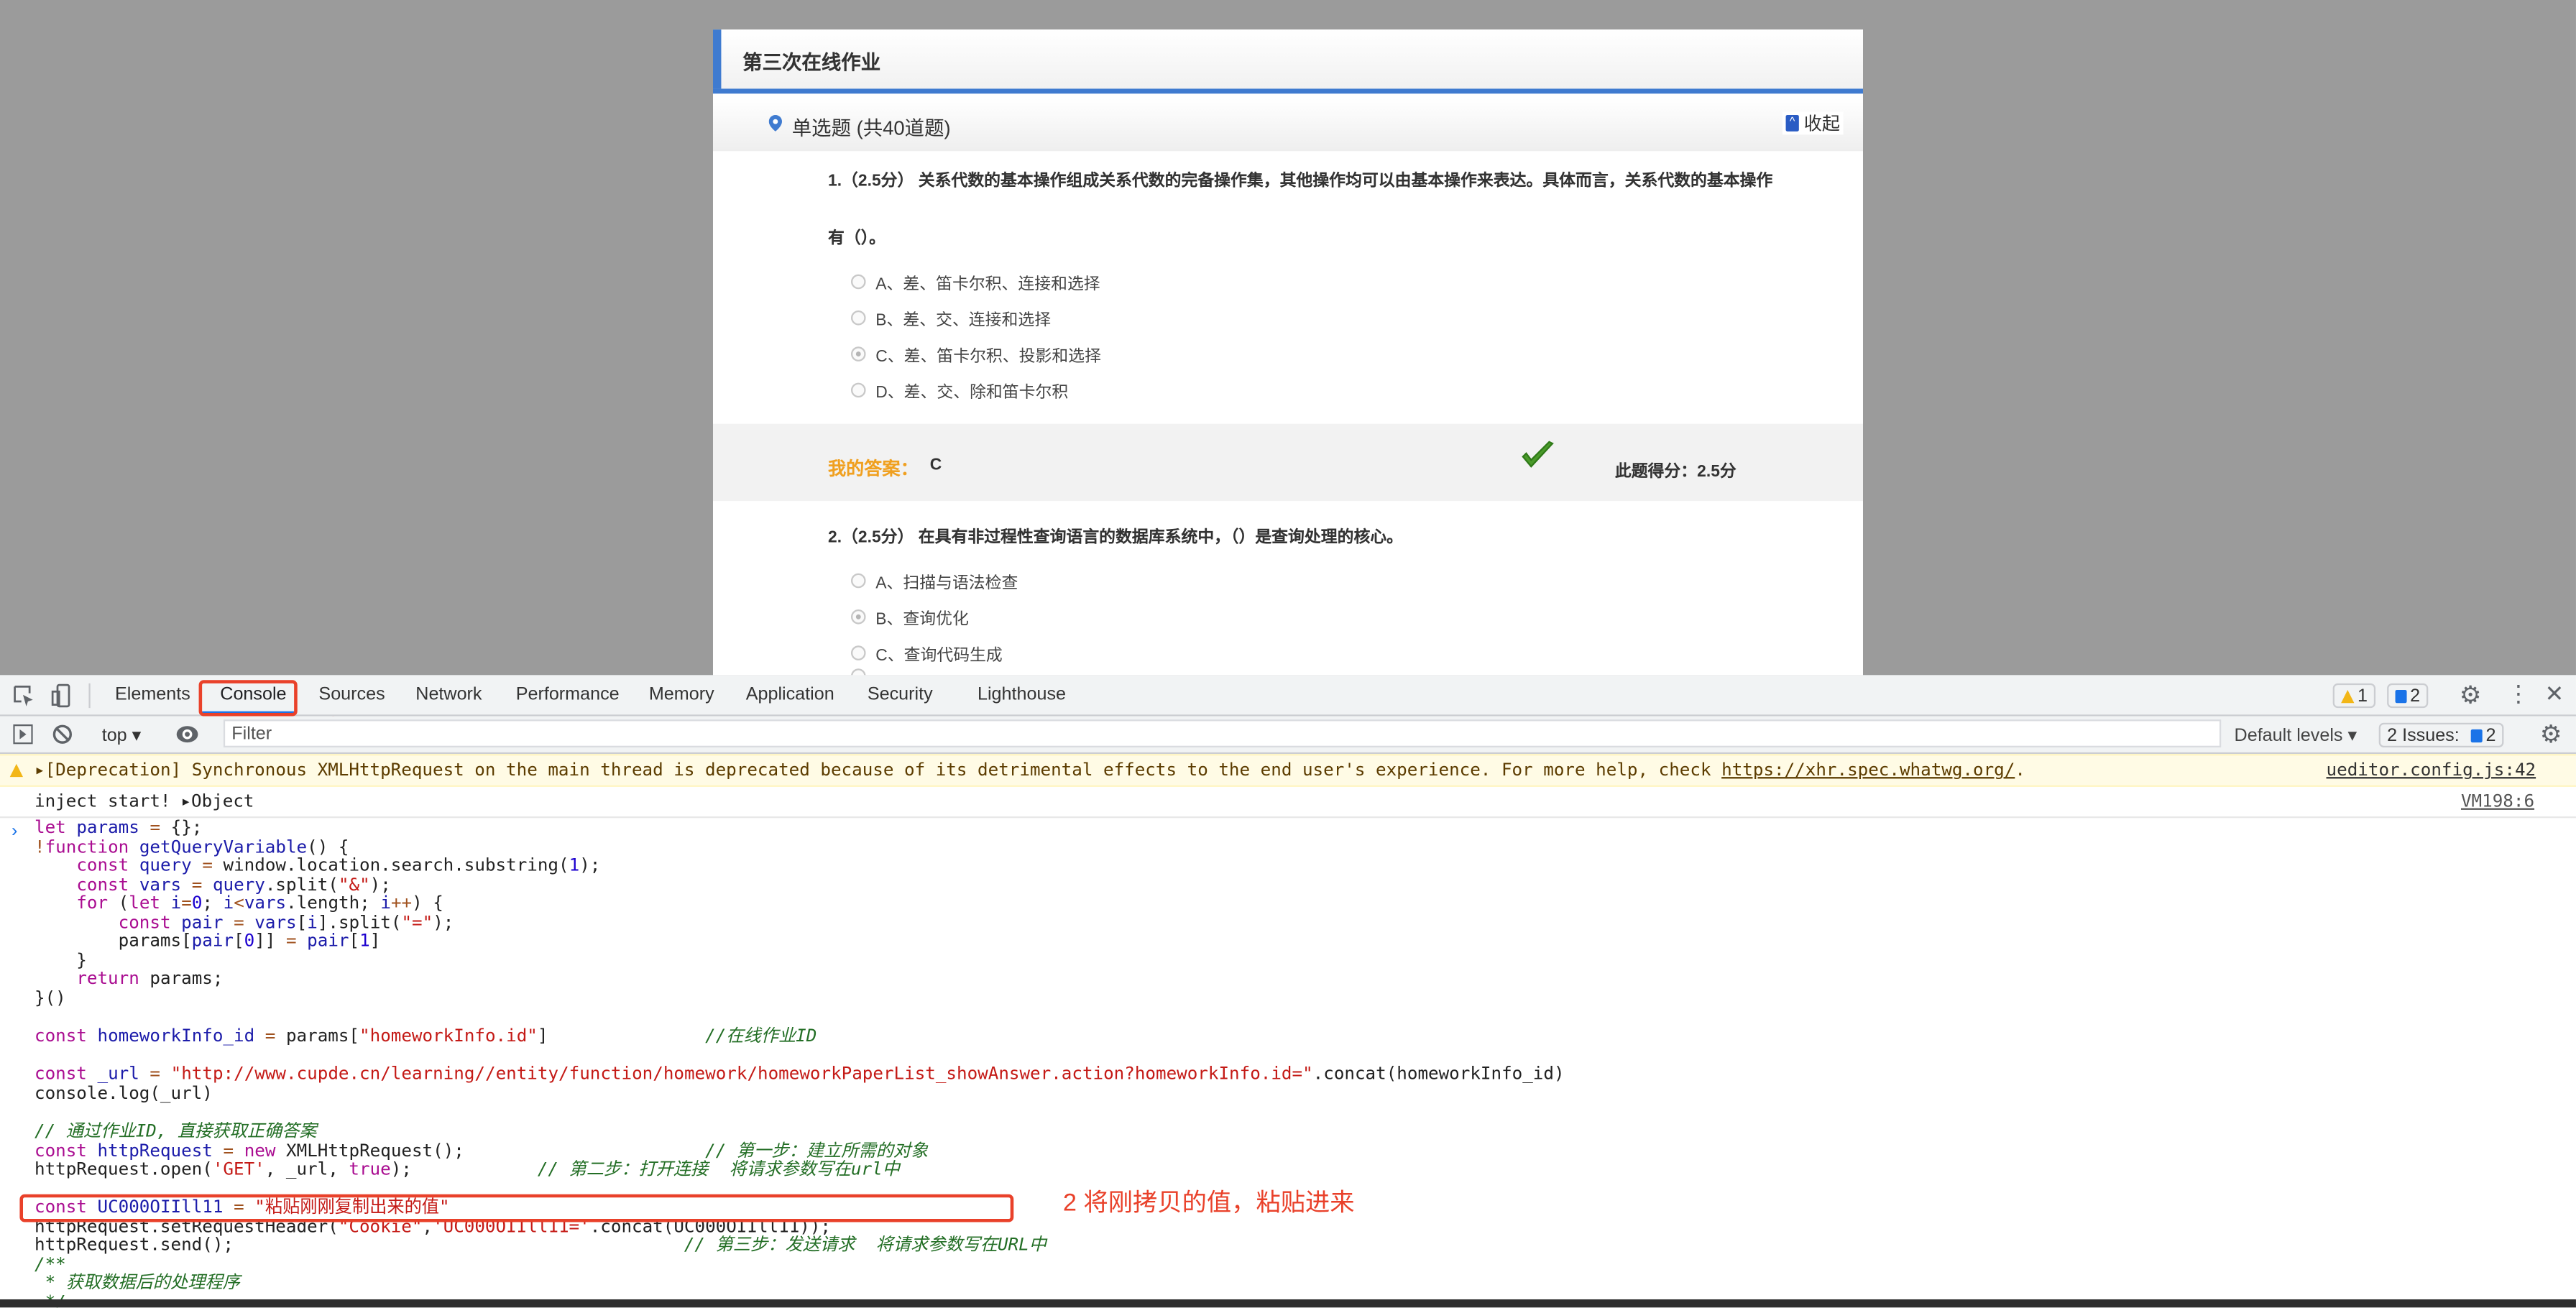  What do you see at coordinates (975, 282) in the screenshot?
I see `answer-option: A、差、笛卡尔积、连接和选择` at bounding box center [975, 282].